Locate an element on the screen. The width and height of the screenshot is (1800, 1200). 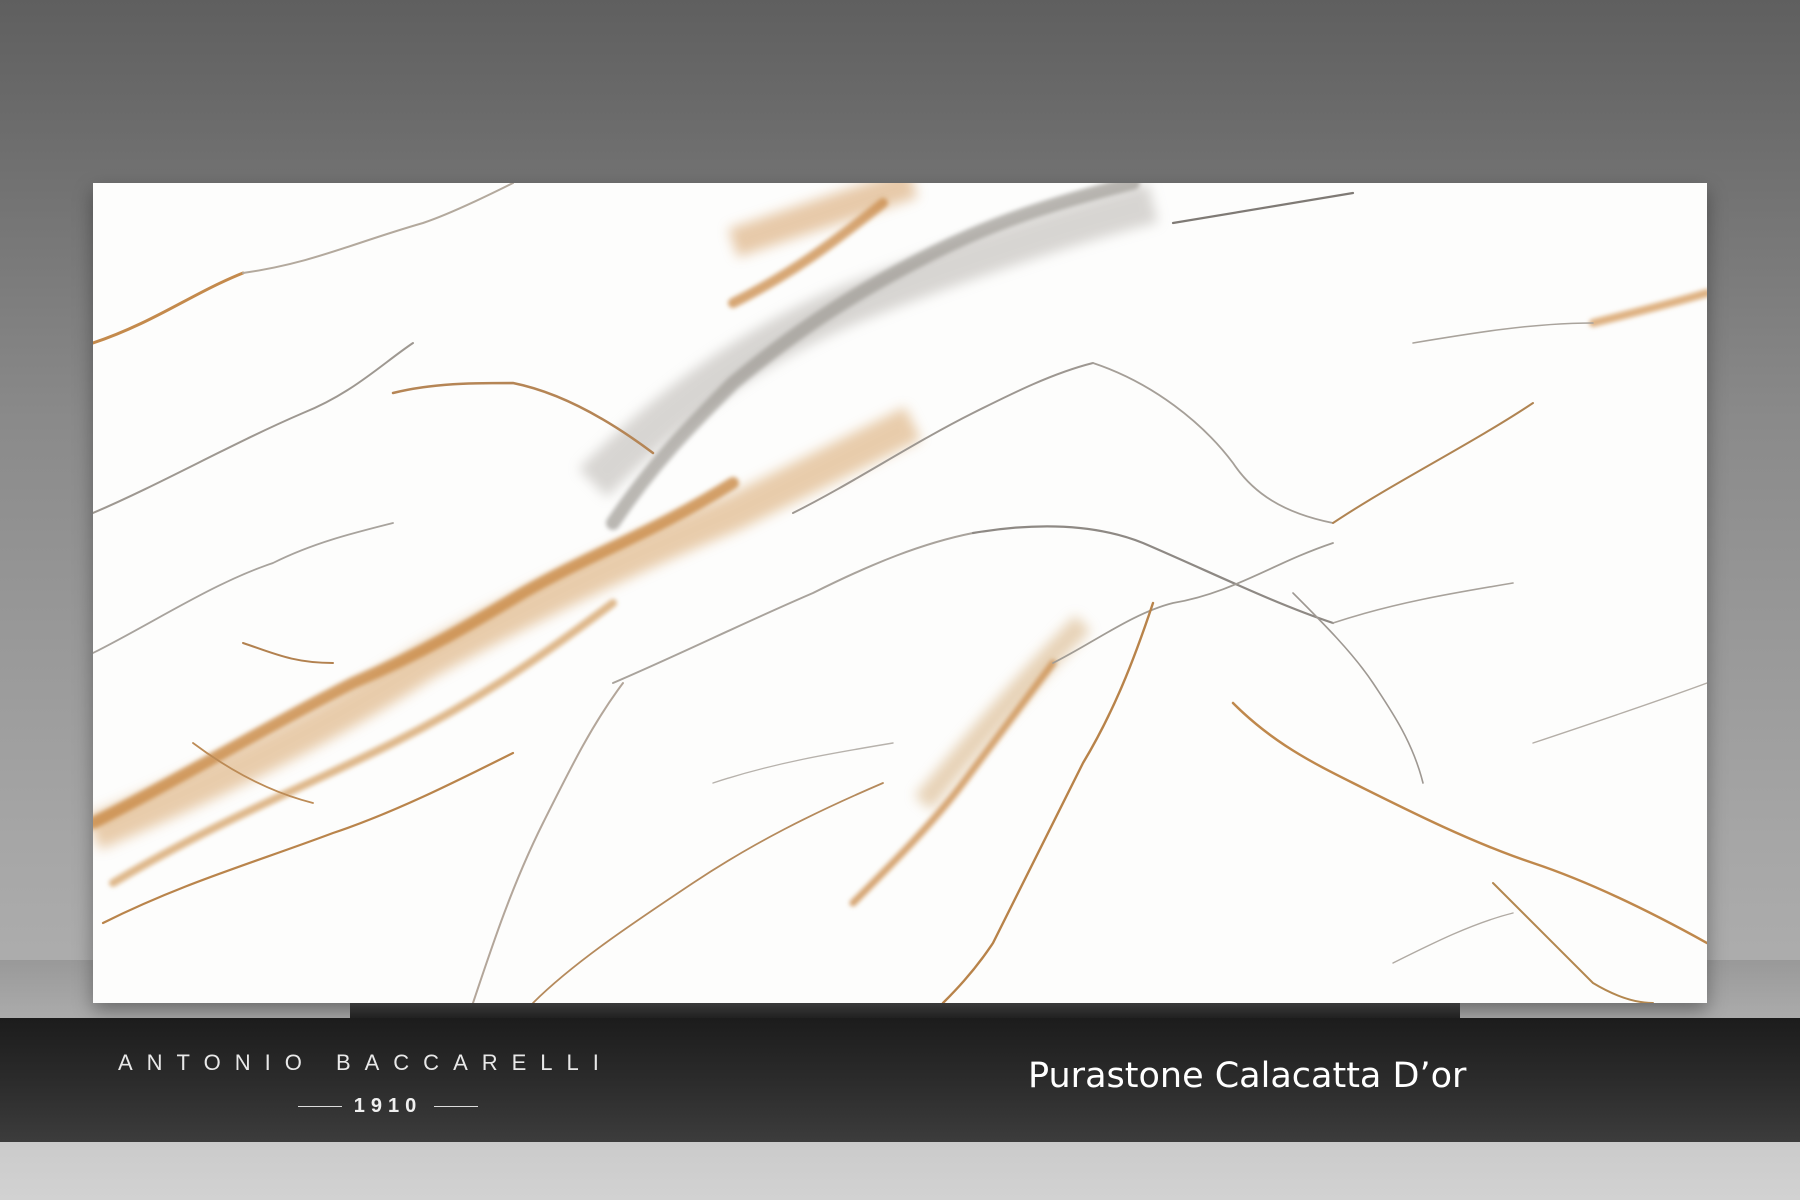
brand-year: 1910 is located at coordinates (388, 1105).